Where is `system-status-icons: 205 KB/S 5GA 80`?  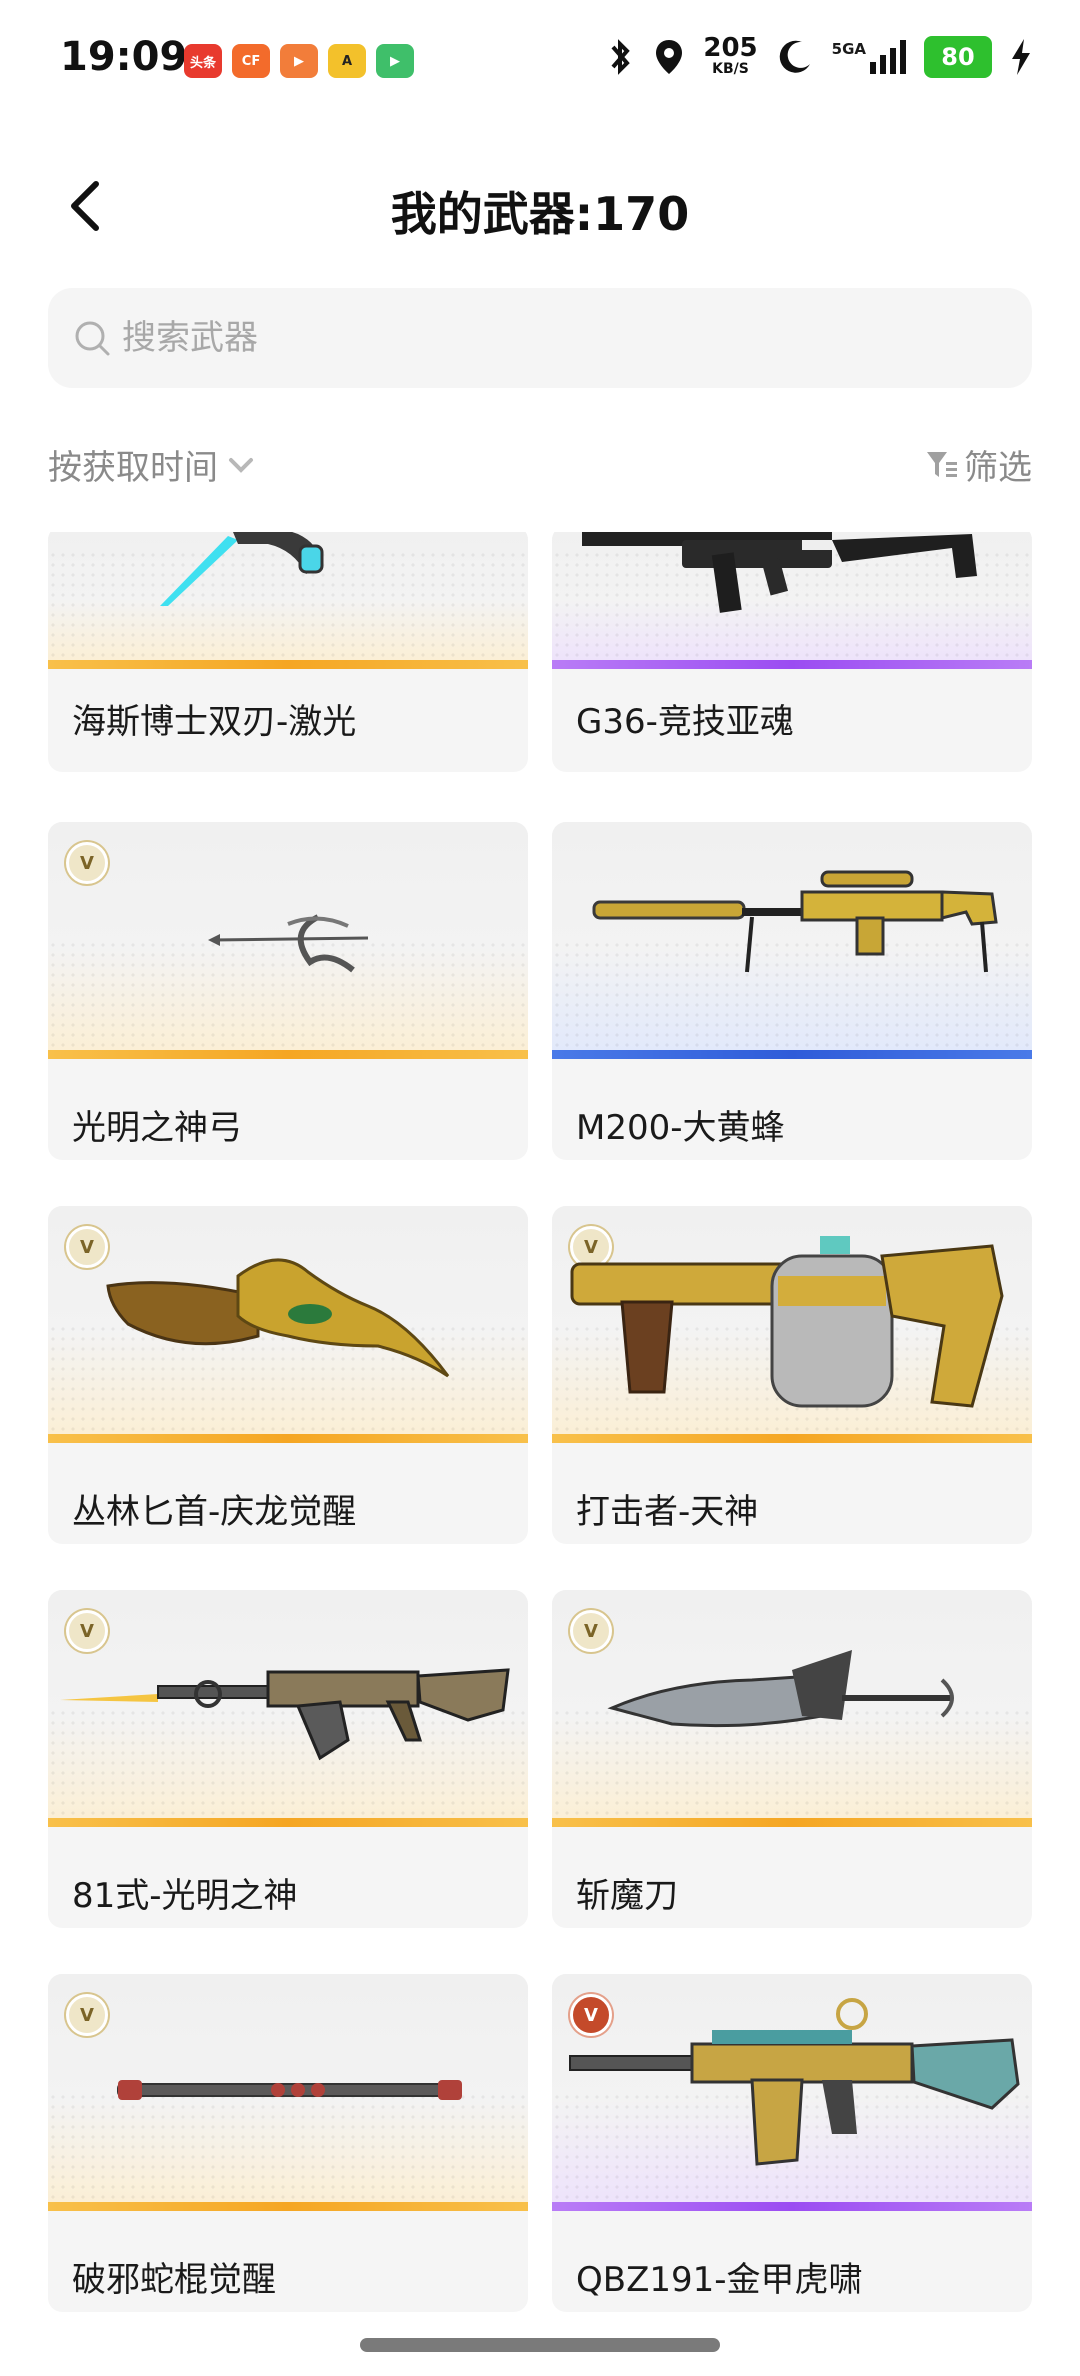
system-status-icons: 205 KB/S 5GA 80 is located at coordinates (818, 55).